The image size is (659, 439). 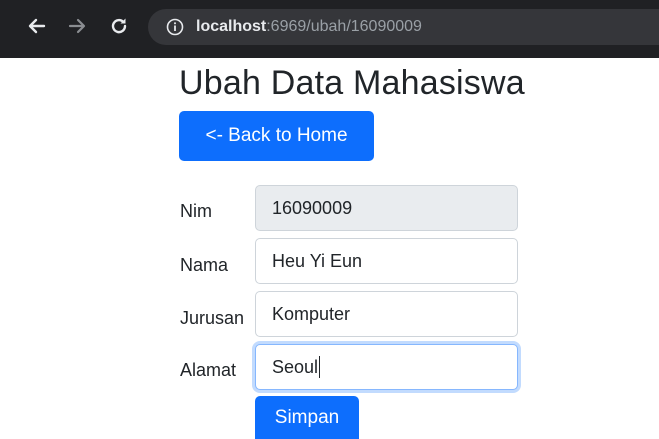 What do you see at coordinates (386, 261) in the screenshot?
I see `nama-input: Heu Yi Eun` at bounding box center [386, 261].